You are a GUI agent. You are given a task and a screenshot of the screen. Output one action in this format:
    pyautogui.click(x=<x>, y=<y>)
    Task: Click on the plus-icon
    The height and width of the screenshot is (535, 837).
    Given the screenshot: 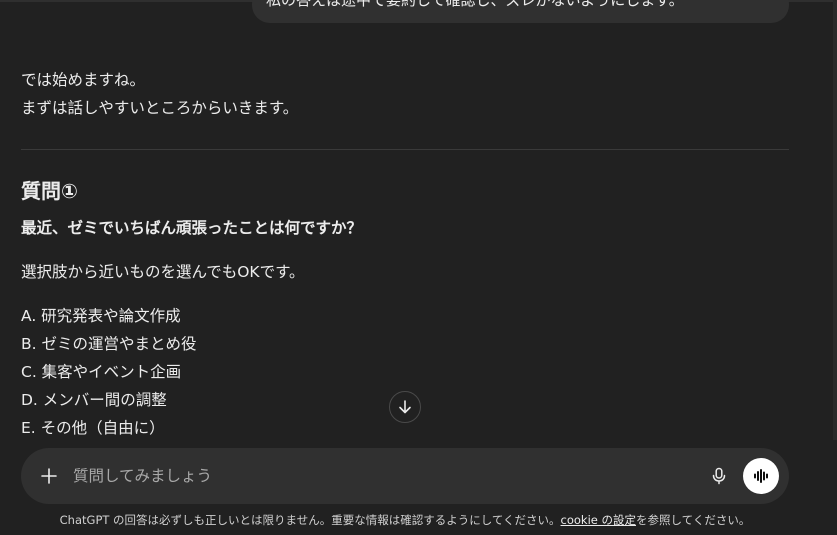 What is the action you would take?
    pyautogui.click(x=49, y=476)
    